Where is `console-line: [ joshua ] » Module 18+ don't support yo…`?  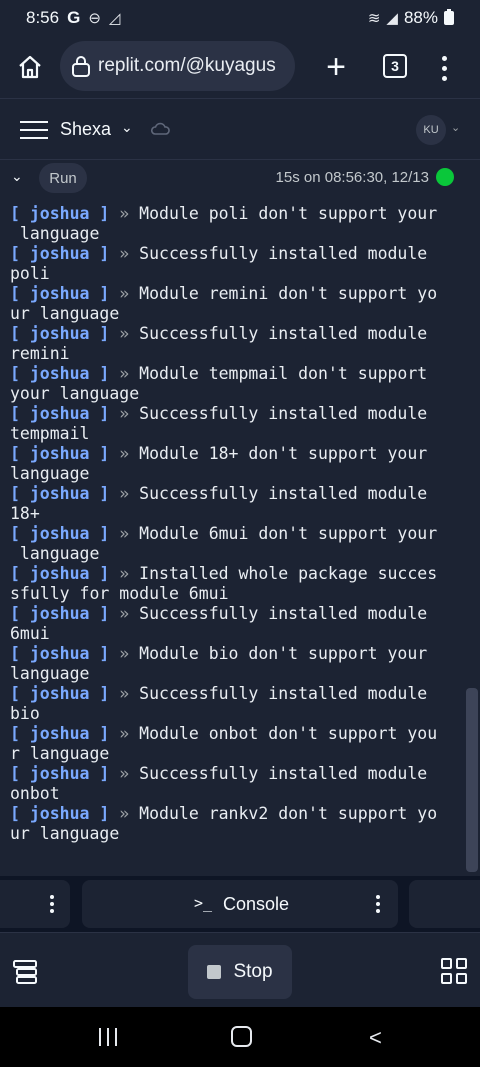
console-line: [ joshua ] » Module 18+ don't support yo… is located at coordinates (245, 454).